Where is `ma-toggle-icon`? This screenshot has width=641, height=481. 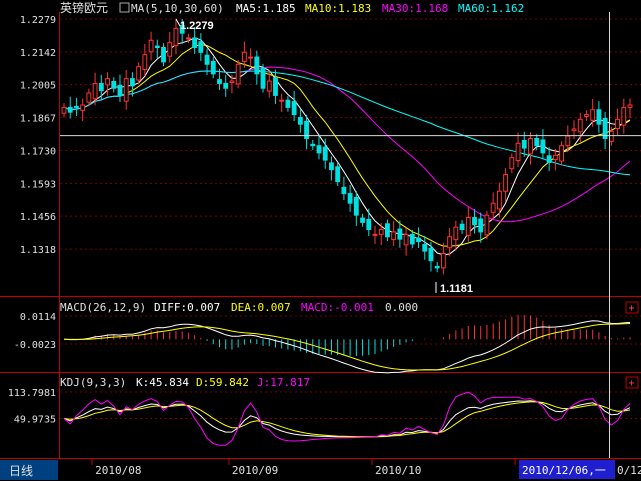
ma-toggle-icon is located at coordinates (124, 7).